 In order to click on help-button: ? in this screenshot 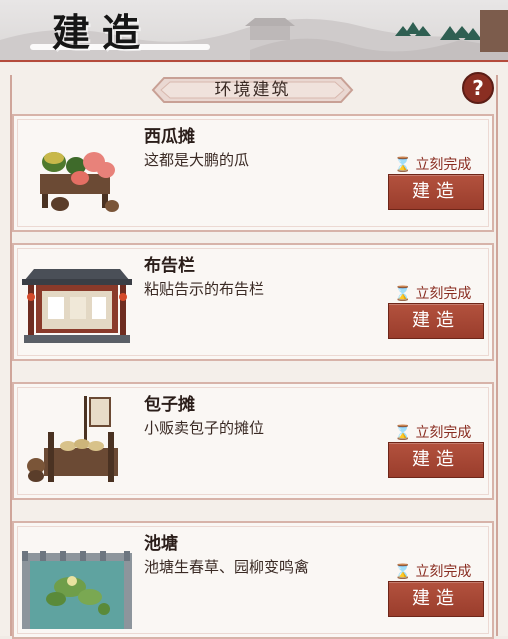, I will do `click(478, 88)`.